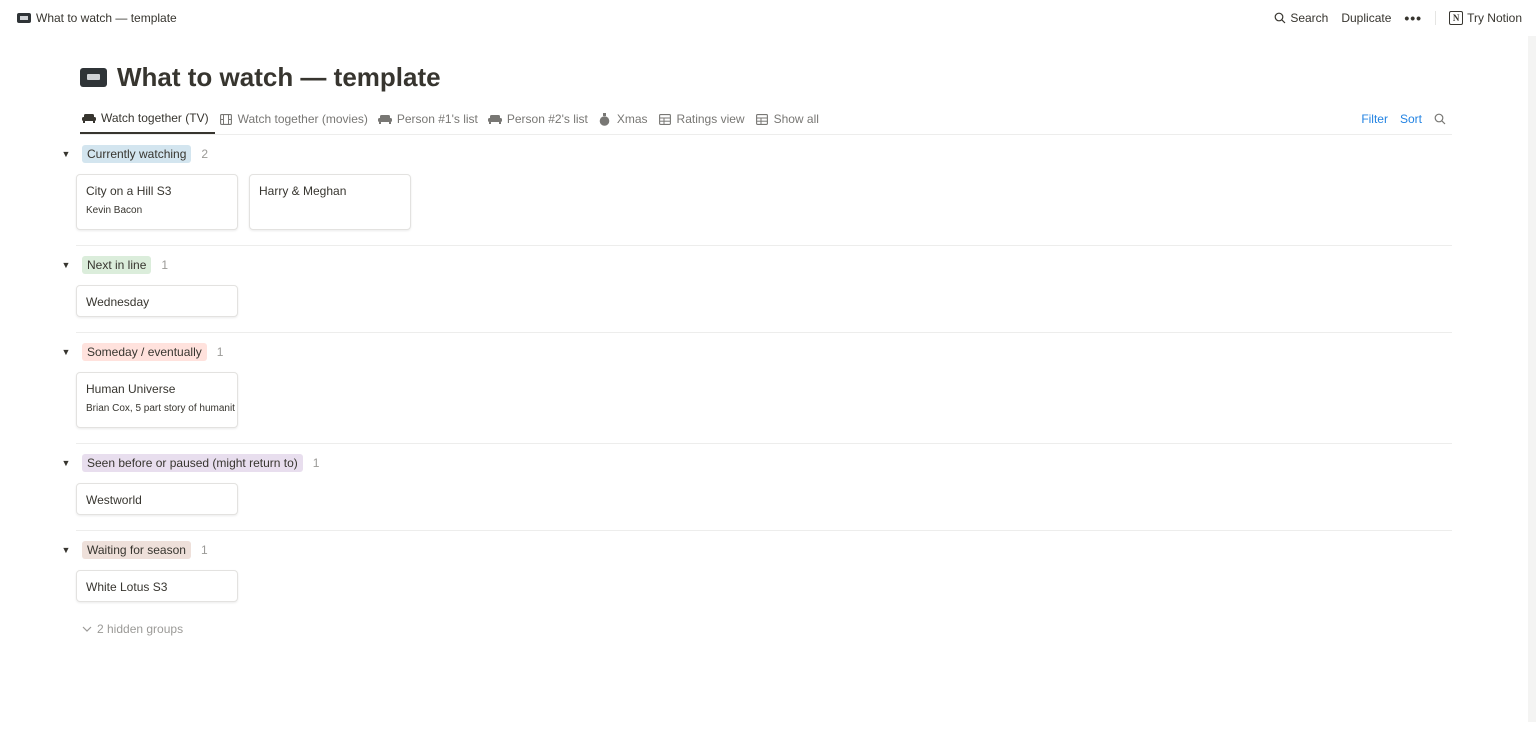  What do you see at coordinates (710, 119) in the screenshot?
I see `tab-label: Ratings view` at bounding box center [710, 119].